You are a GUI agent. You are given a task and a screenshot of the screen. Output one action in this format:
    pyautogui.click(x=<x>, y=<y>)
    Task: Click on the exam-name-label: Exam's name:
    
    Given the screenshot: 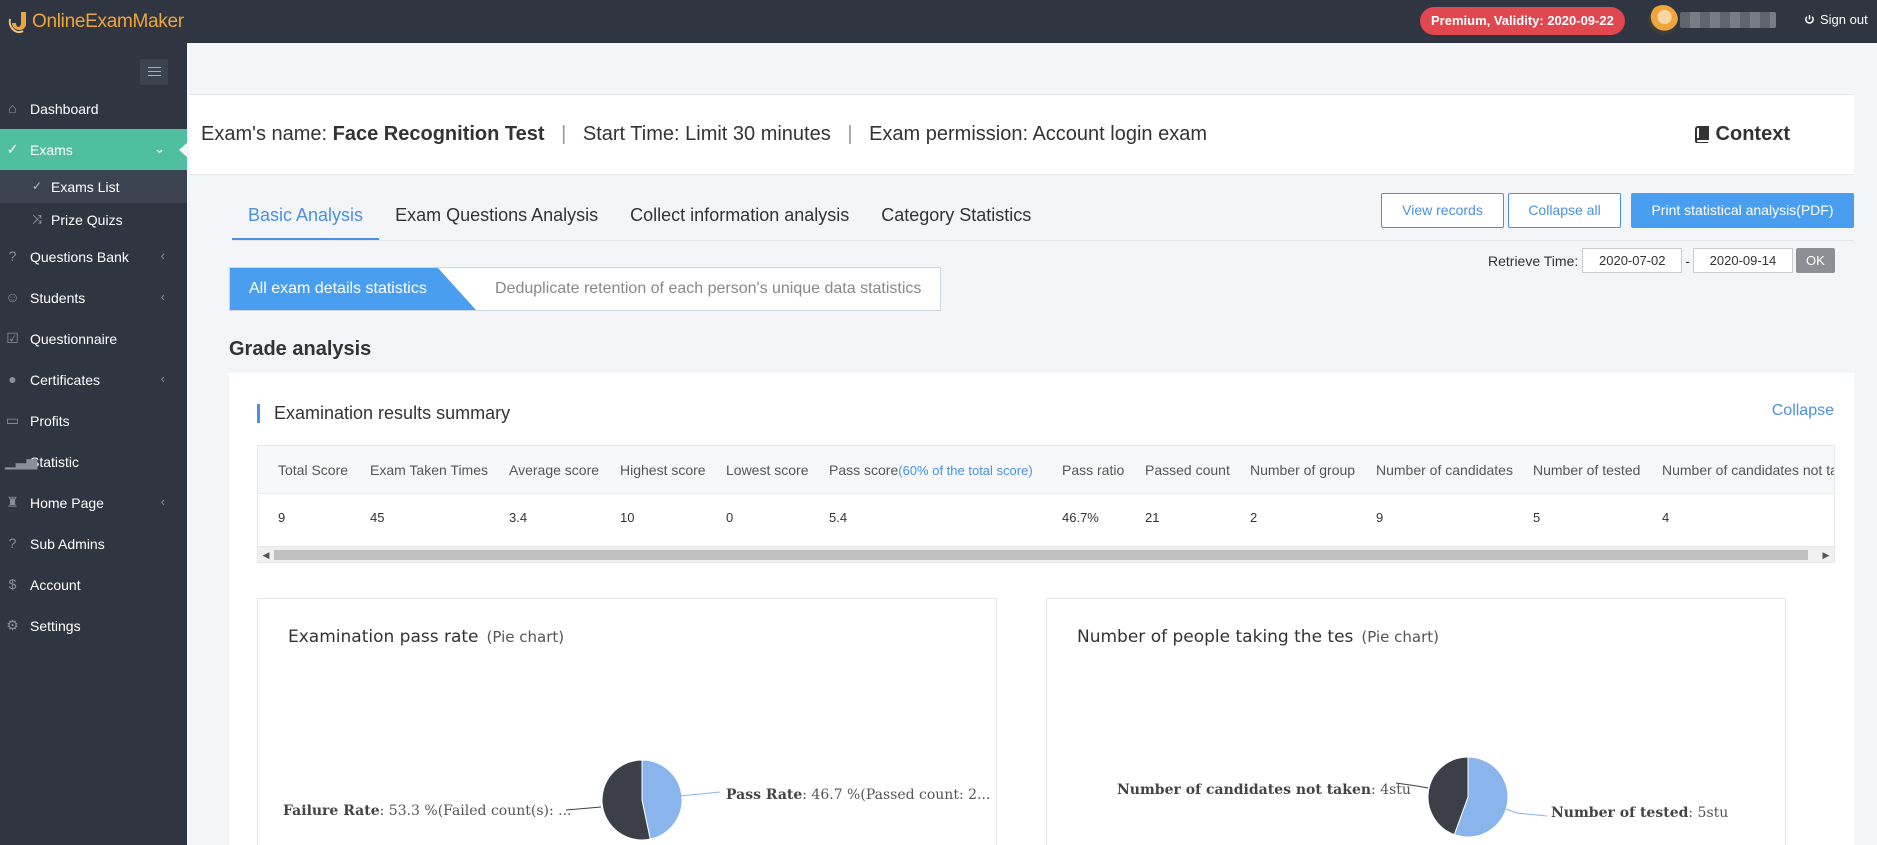 What is the action you would take?
    pyautogui.click(x=264, y=134)
    